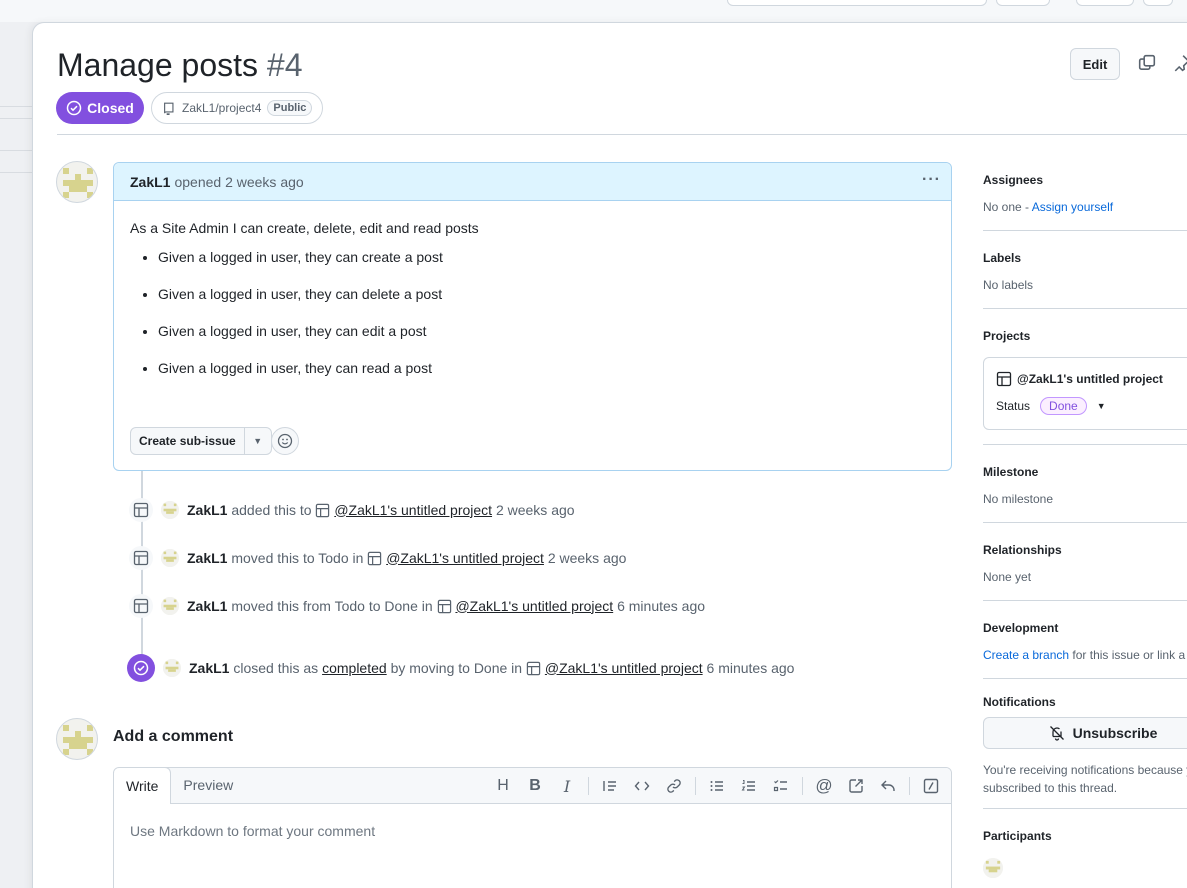  I want to click on closed-check-icon, so click(141, 668).